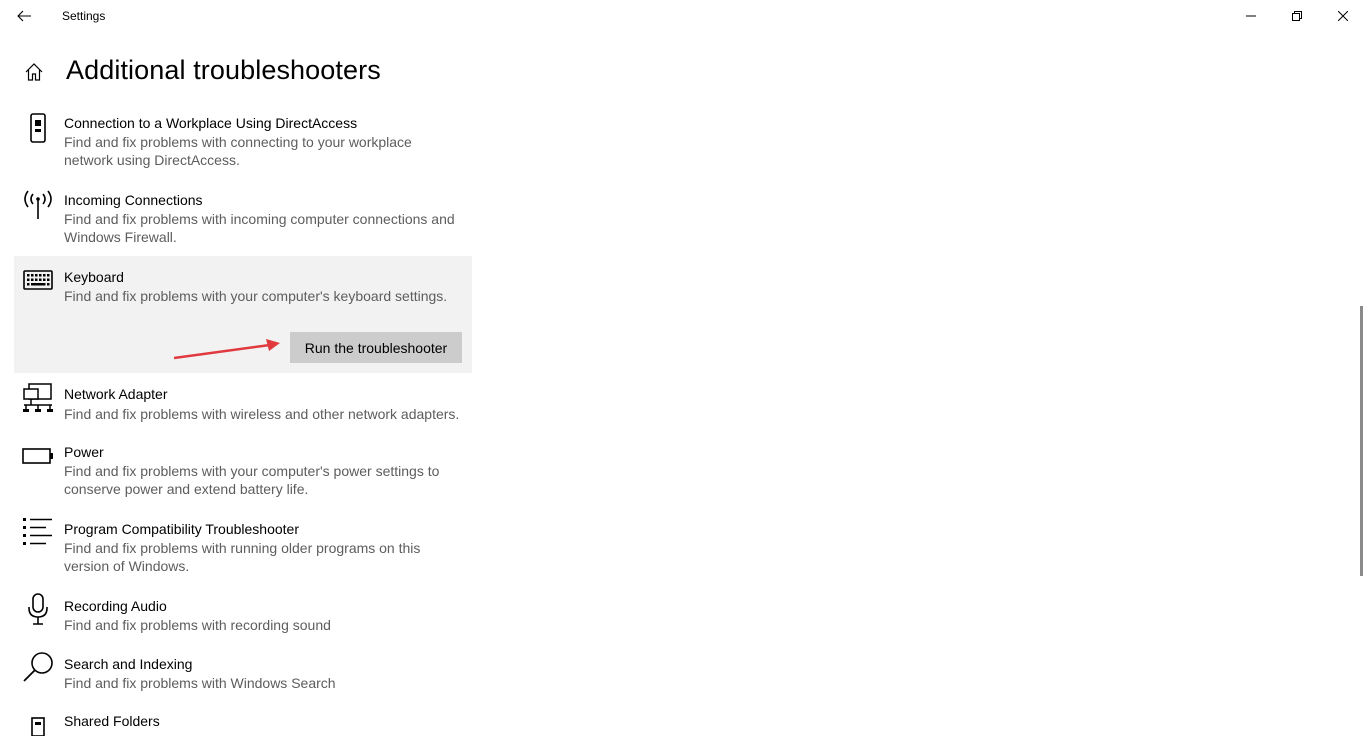  What do you see at coordinates (116, 394) in the screenshot?
I see `item-title: Network Adapter` at bounding box center [116, 394].